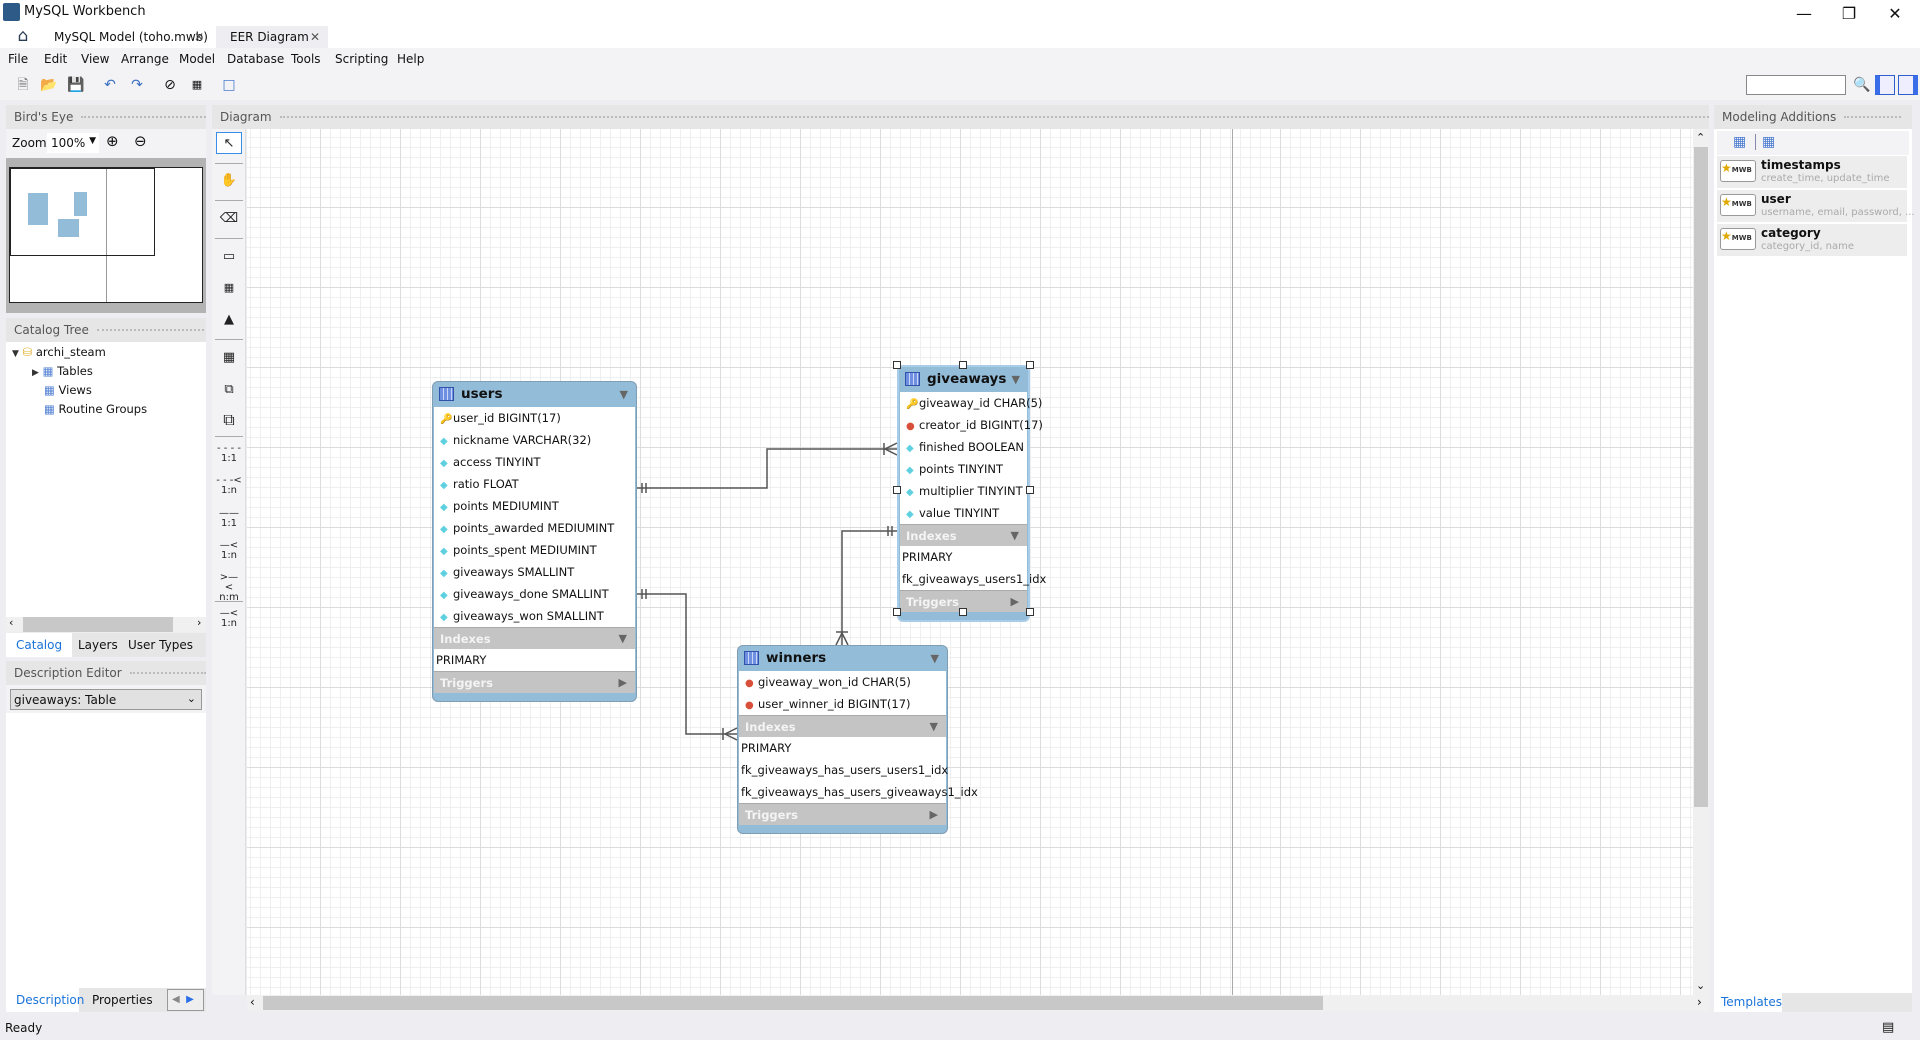  Describe the element at coordinates (229, 552) in the screenshot. I see `relationship-1-n-identifying-icon: —< 1:n` at that location.